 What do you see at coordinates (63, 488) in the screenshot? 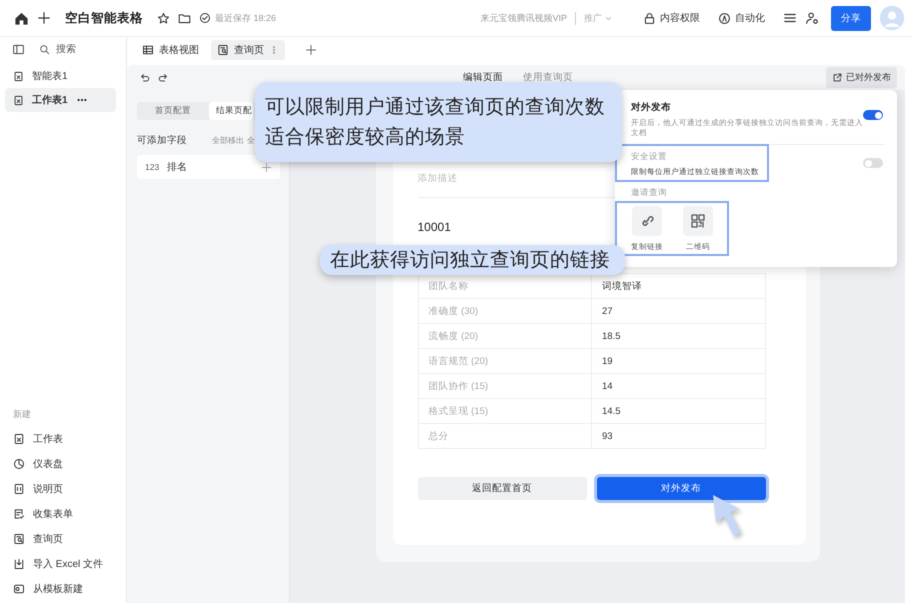
I see `new-item: 说明页` at bounding box center [63, 488].